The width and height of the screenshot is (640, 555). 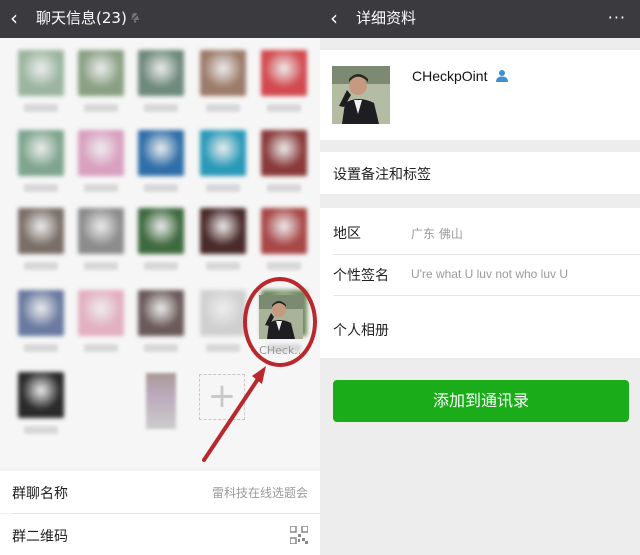 What do you see at coordinates (160, 534) in the screenshot?
I see `group-qr-row: 群二维码` at bounding box center [160, 534].